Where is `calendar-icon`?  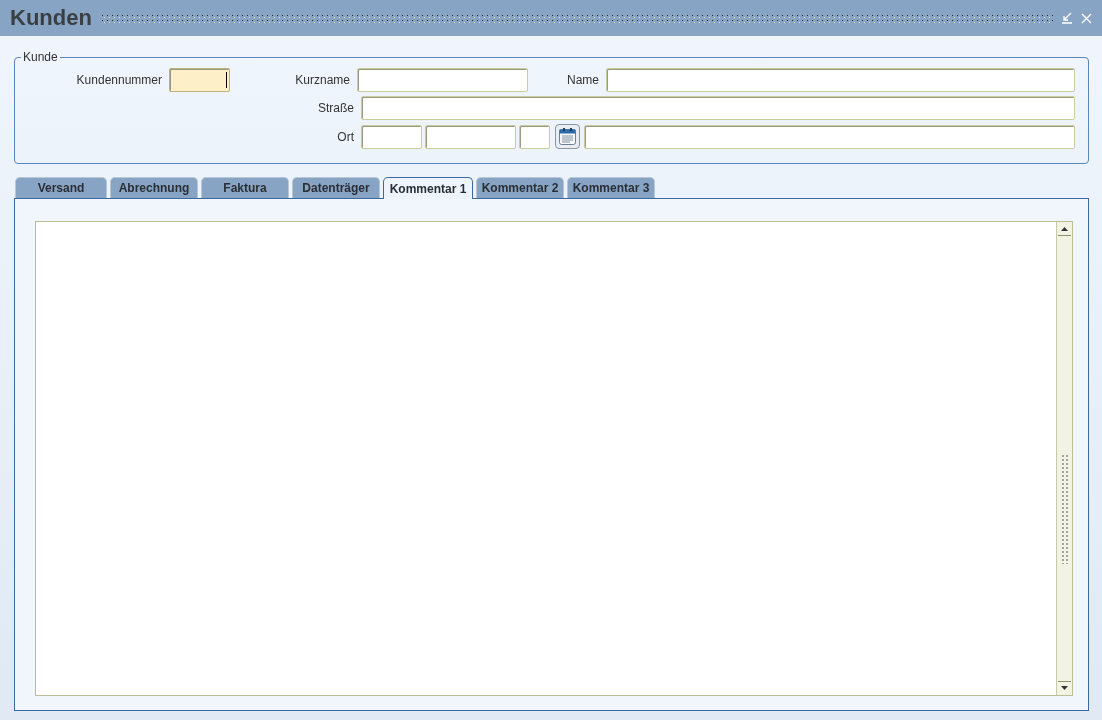
calendar-icon is located at coordinates (567, 136).